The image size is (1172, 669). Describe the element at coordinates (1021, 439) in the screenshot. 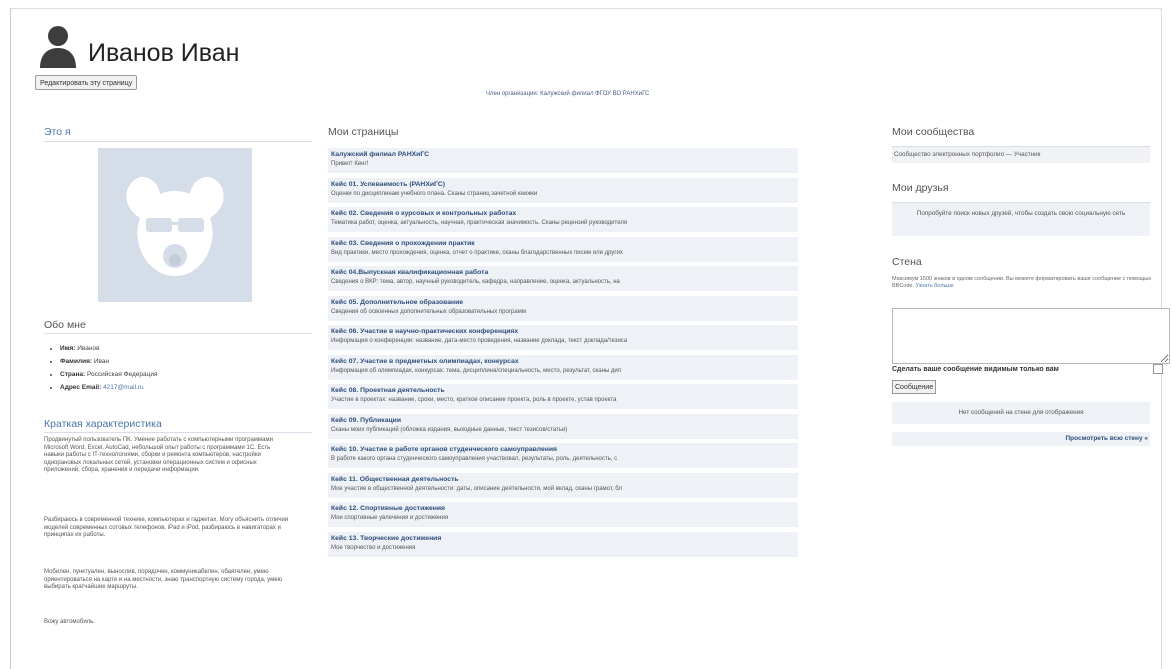

I see `view-wall-link: Просмотреть всю стену »` at that location.